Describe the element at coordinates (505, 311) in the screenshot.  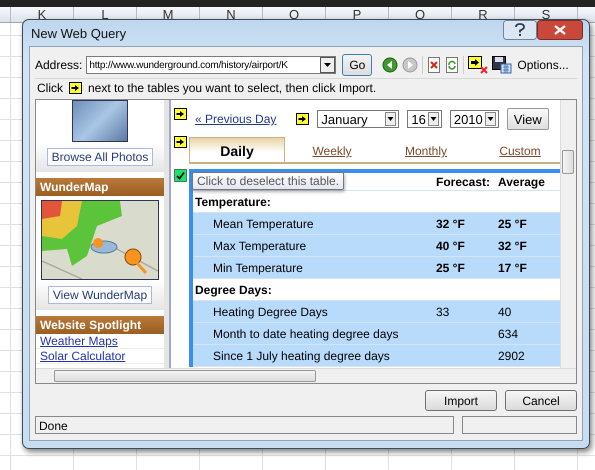
I see `table-cell-text: 40` at that location.